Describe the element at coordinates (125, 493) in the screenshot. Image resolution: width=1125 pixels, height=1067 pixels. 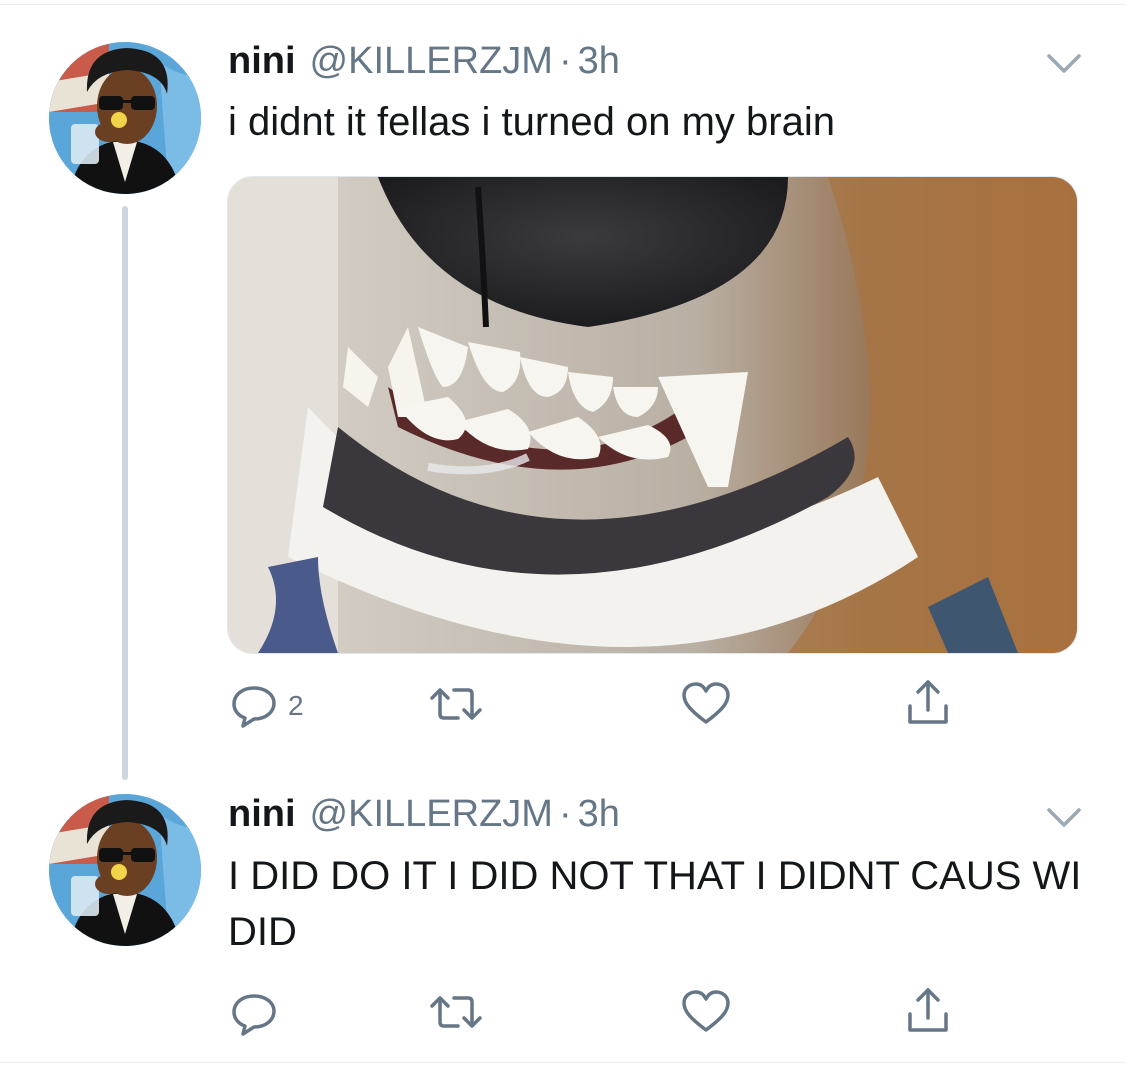
I see `thread-line` at that location.